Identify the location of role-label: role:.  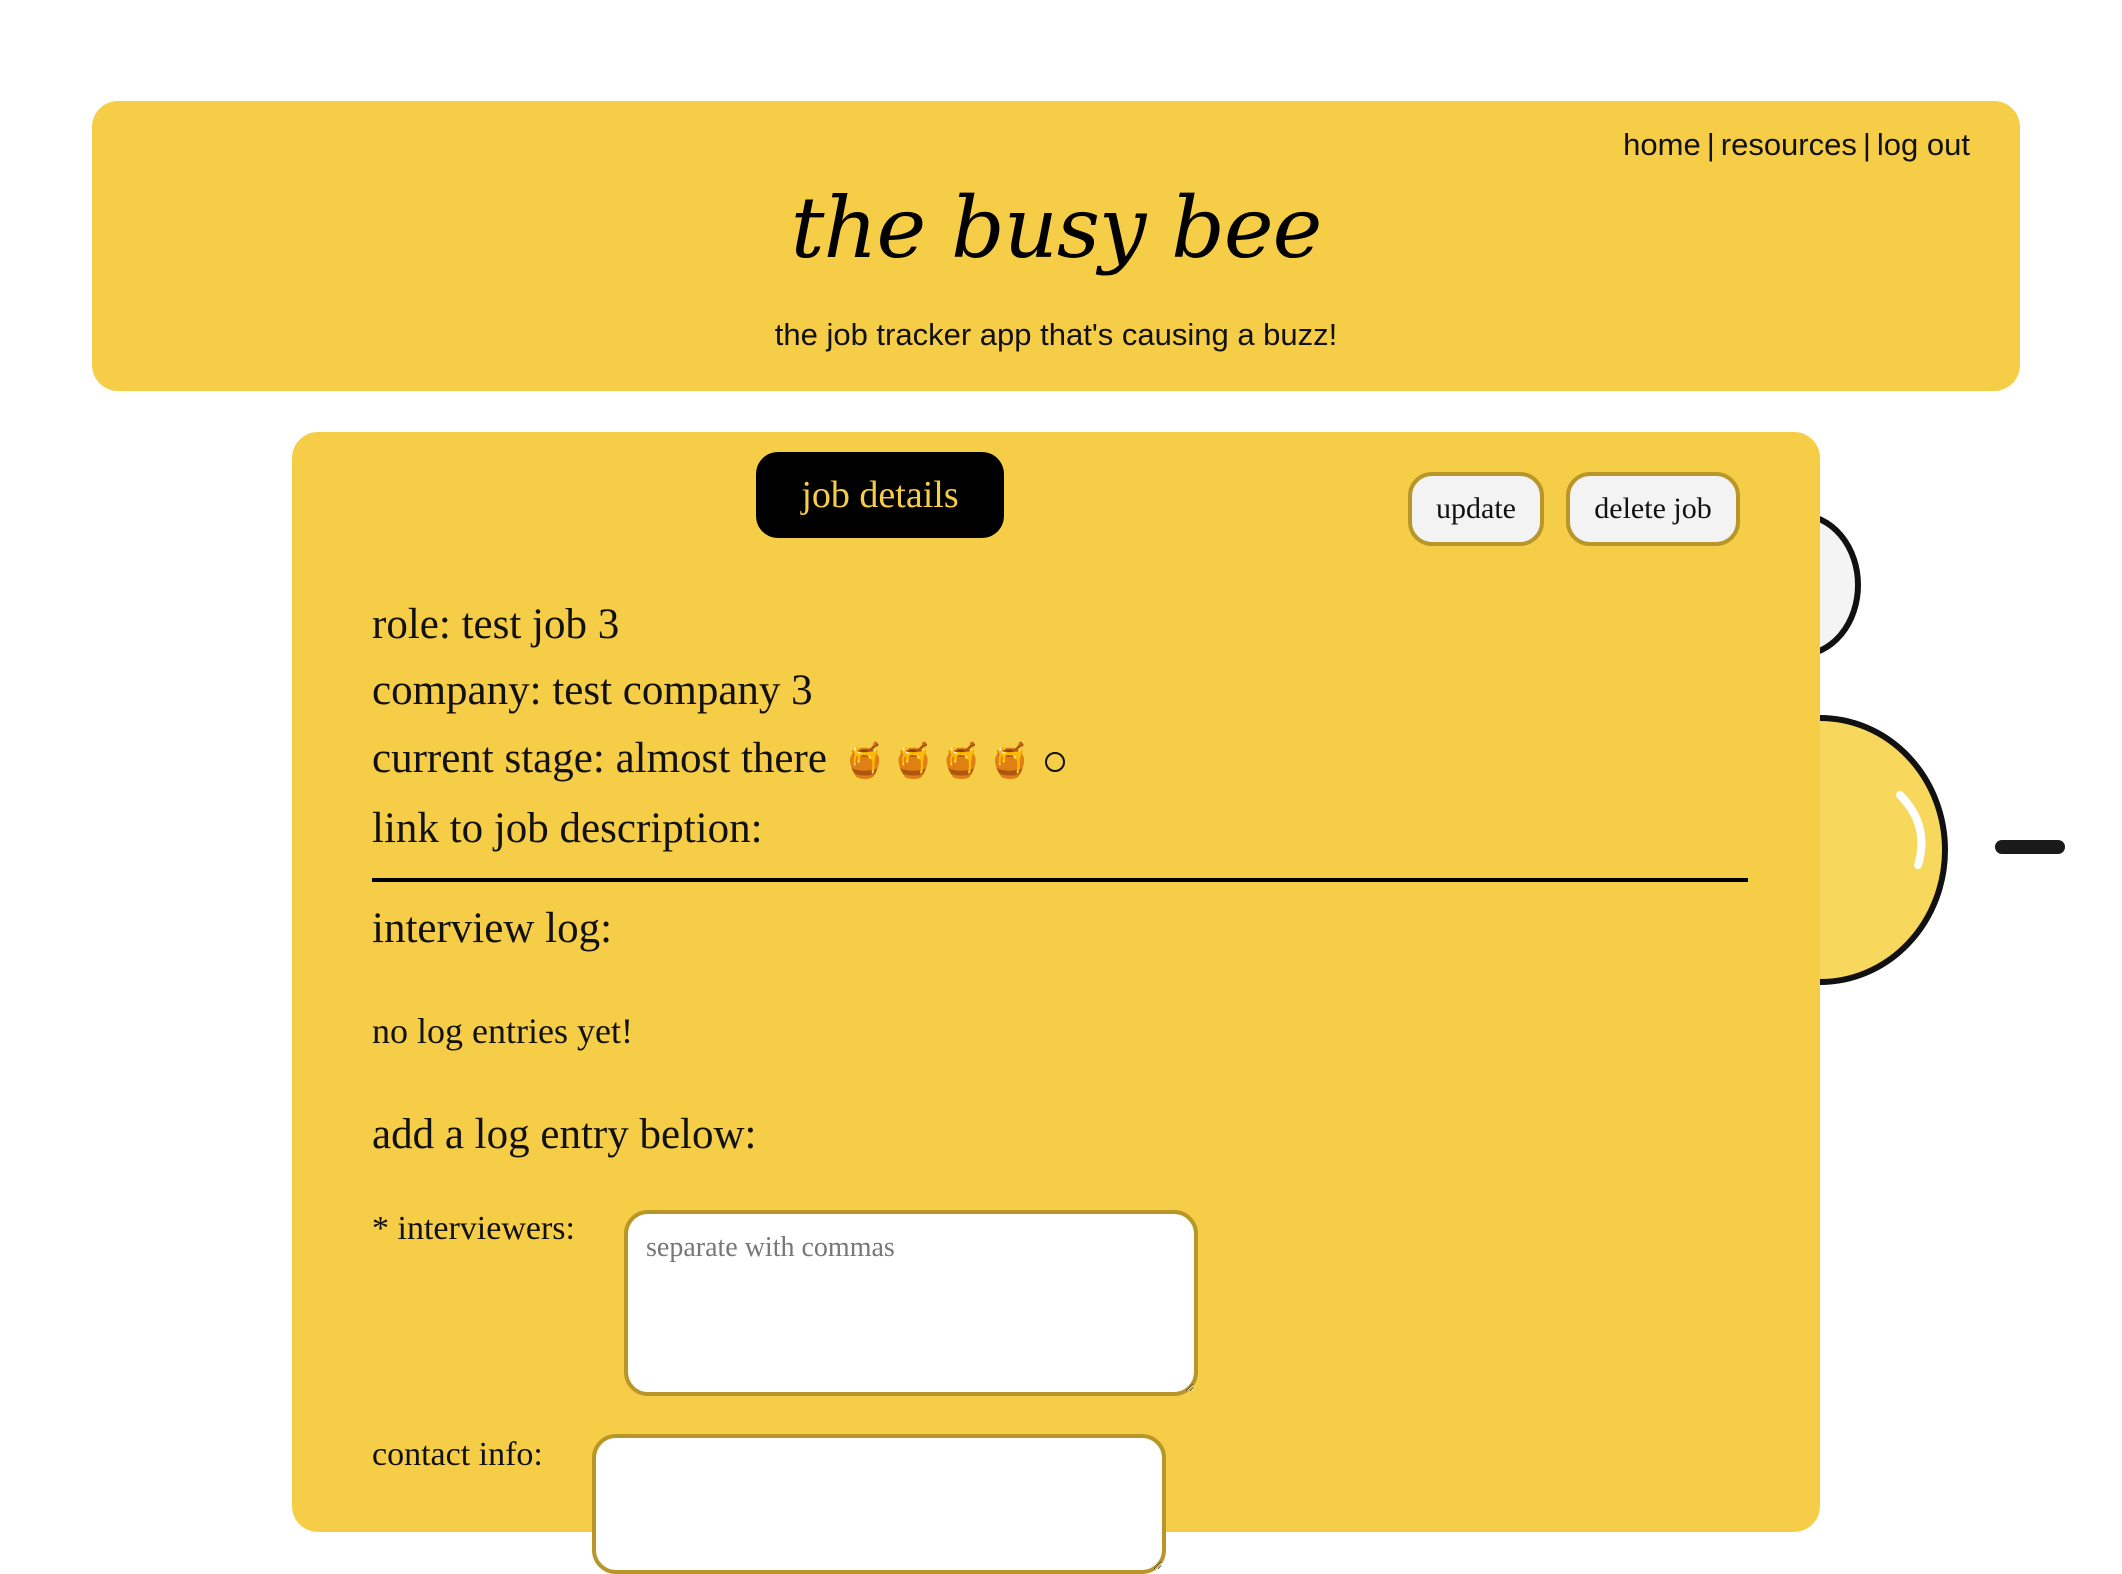
(411, 624).